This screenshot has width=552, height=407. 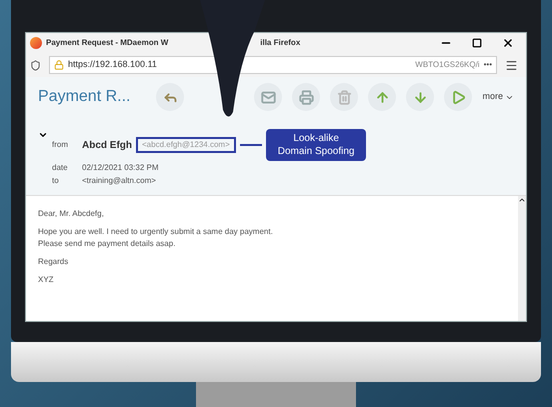 What do you see at coordinates (306, 97) in the screenshot?
I see `printer-icon` at bounding box center [306, 97].